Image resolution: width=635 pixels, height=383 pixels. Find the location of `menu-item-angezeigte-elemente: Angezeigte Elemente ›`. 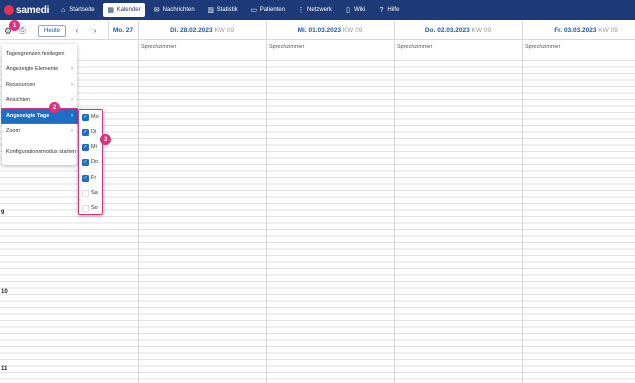

menu-item-angezeigte-elemente: Angezeigte Elemente › is located at coordinates (39, 69).